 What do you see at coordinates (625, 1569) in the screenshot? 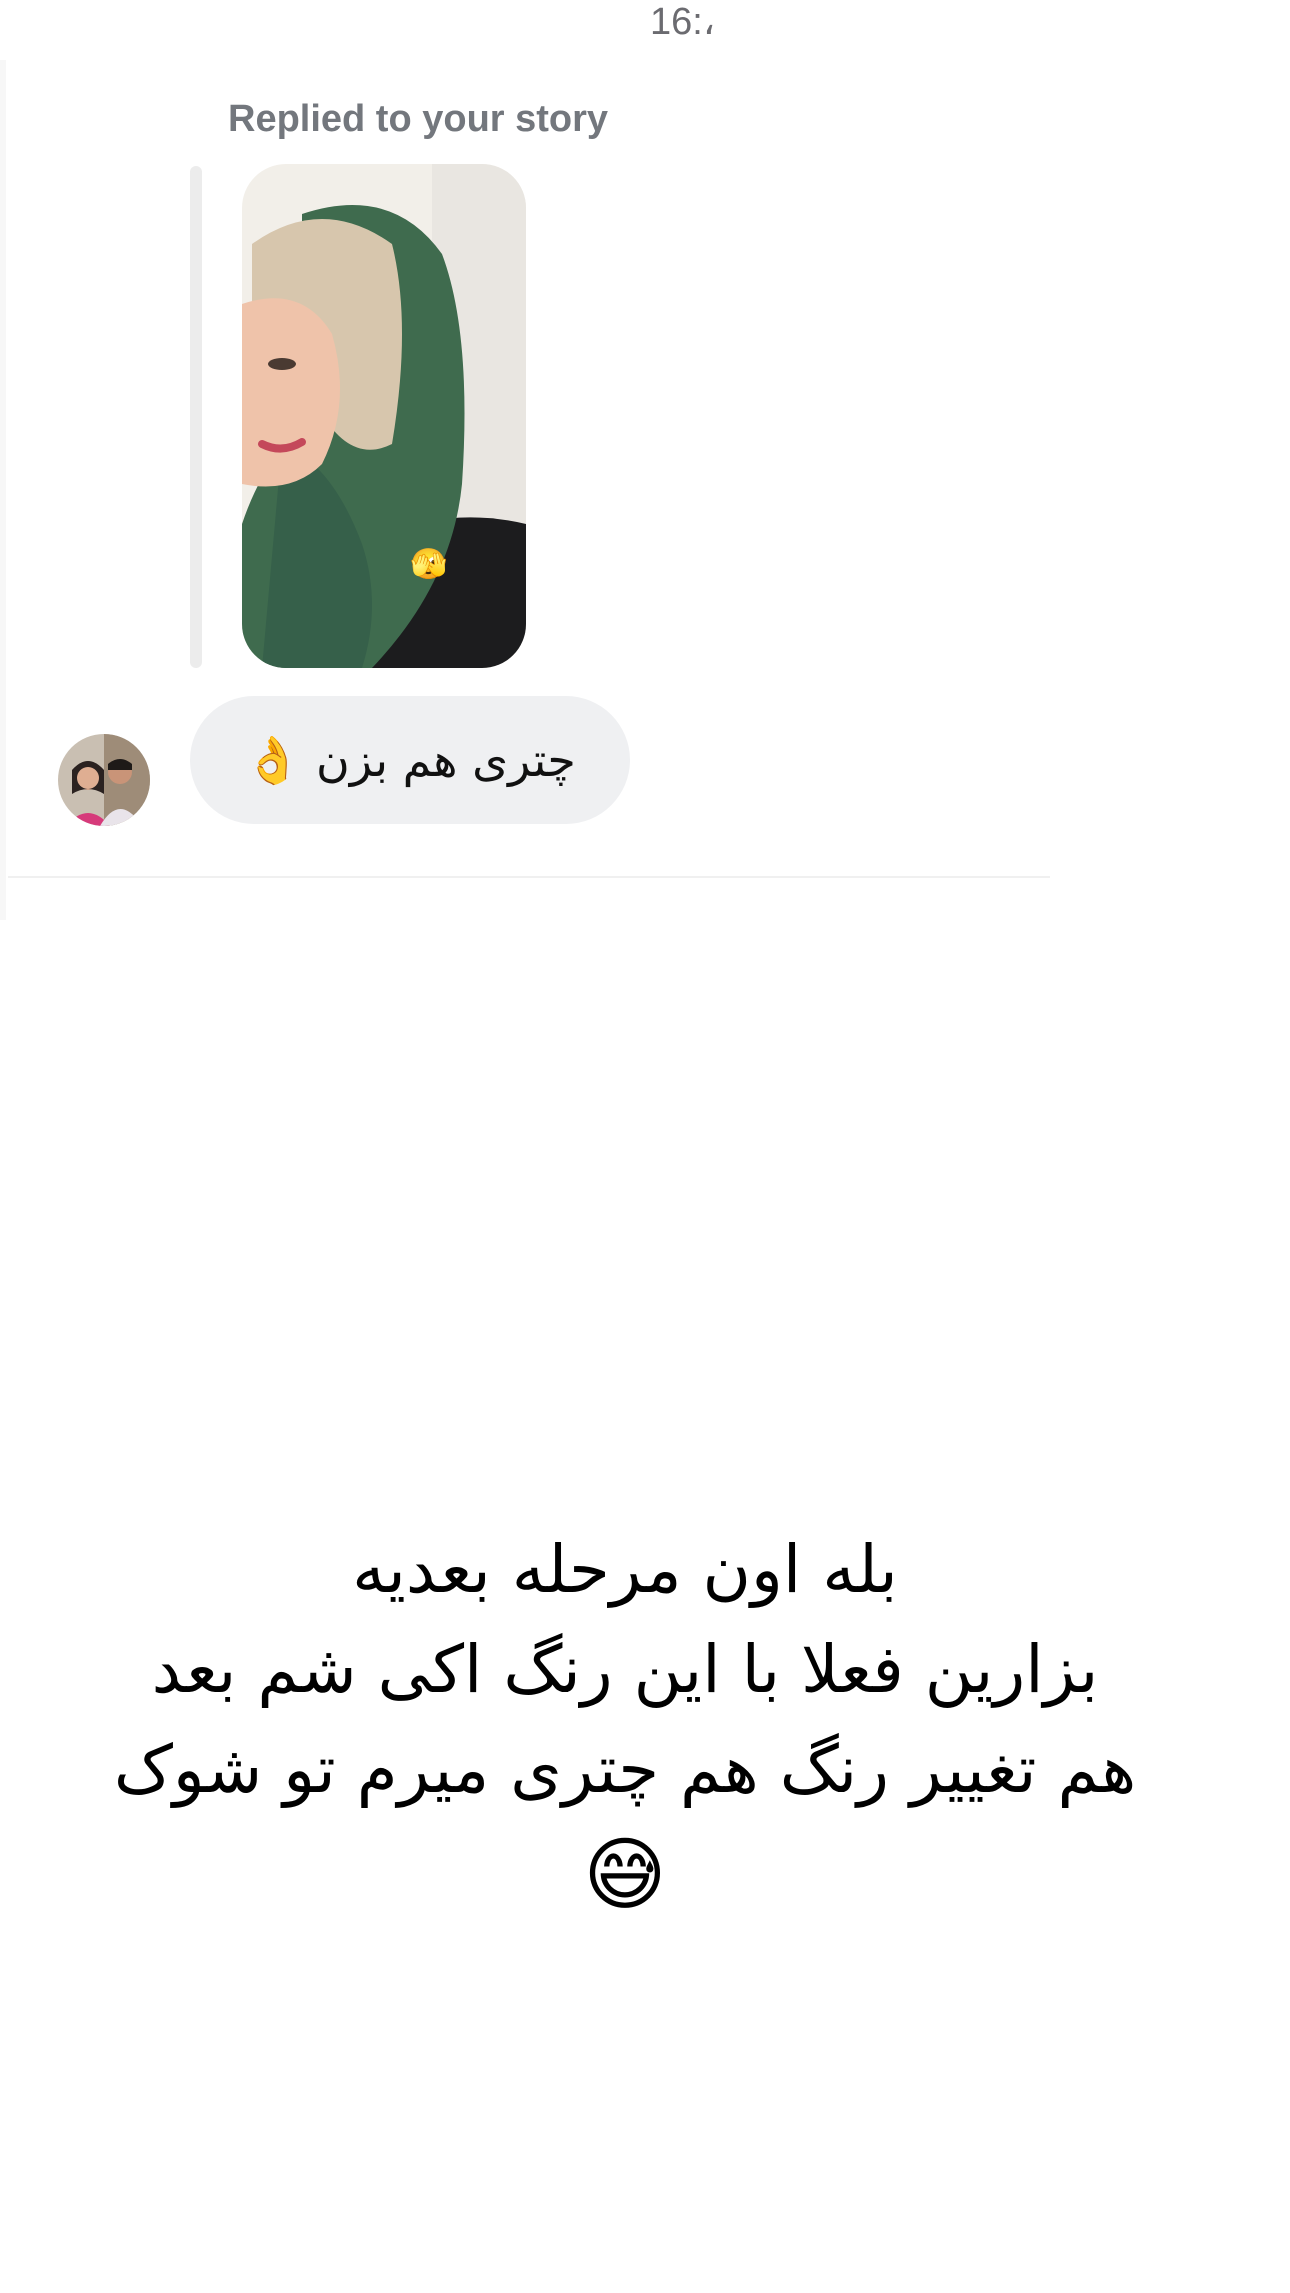
I see `annotation-line: بله اون مرحله بعديه` at bounding box center [625, 1569].